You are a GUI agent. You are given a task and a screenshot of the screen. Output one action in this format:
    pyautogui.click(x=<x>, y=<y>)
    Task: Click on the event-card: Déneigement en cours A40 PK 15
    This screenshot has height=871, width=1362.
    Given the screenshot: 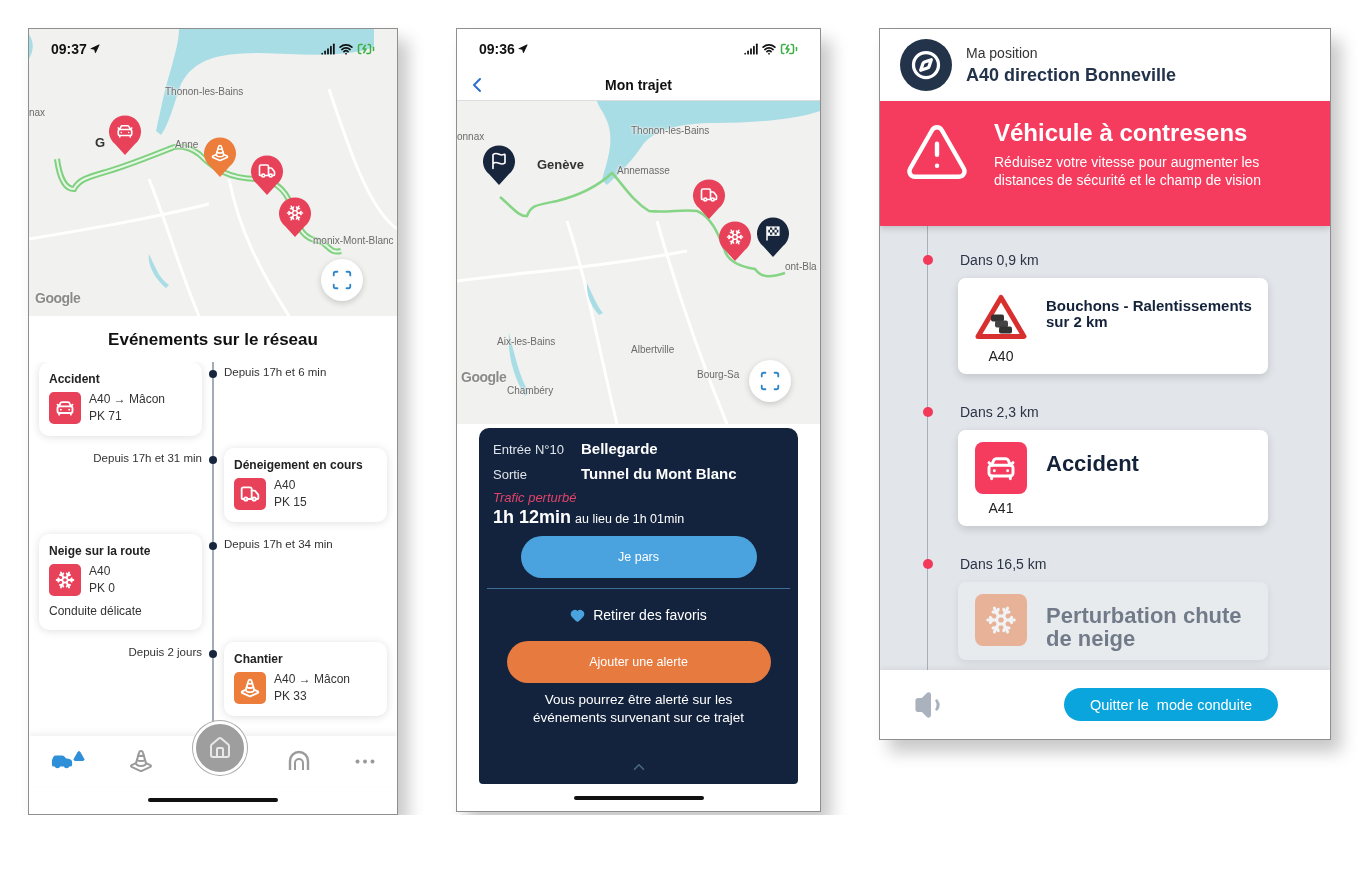 What is the action you would take?
    pyautogui.click(x=305, y=485)
    